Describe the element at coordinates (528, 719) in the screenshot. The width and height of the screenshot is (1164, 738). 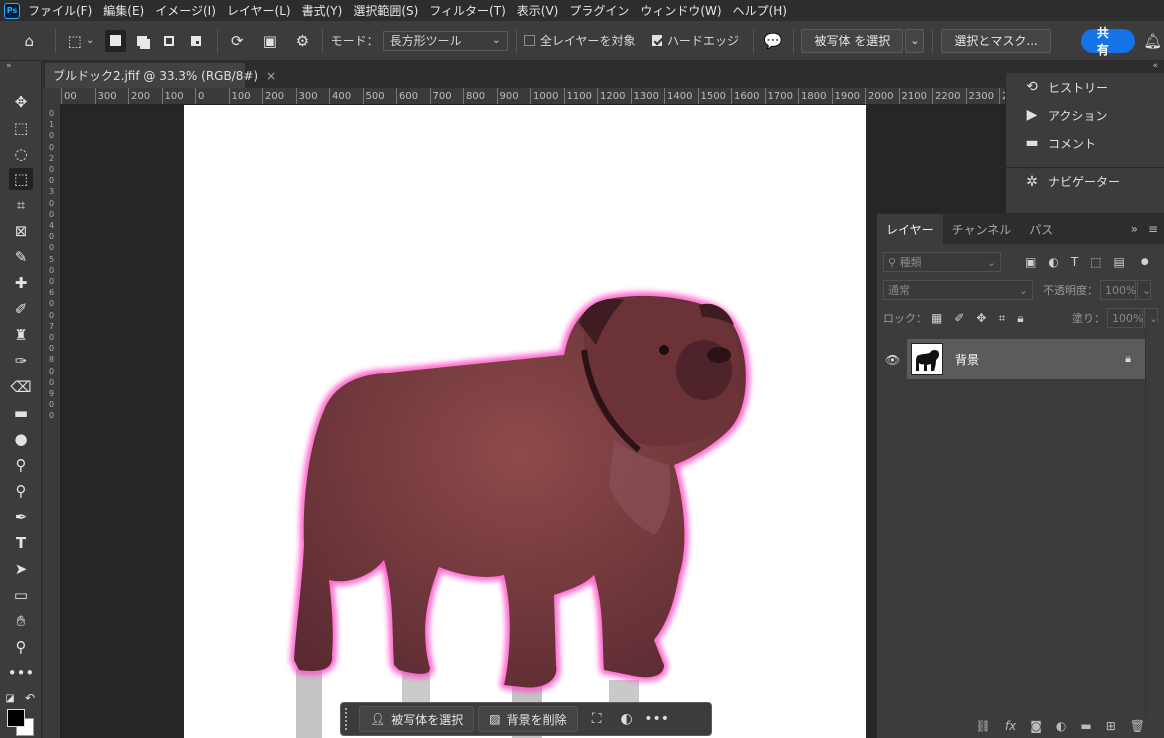
I see `remove-background-button: ▨ 背景を削除` at that location.